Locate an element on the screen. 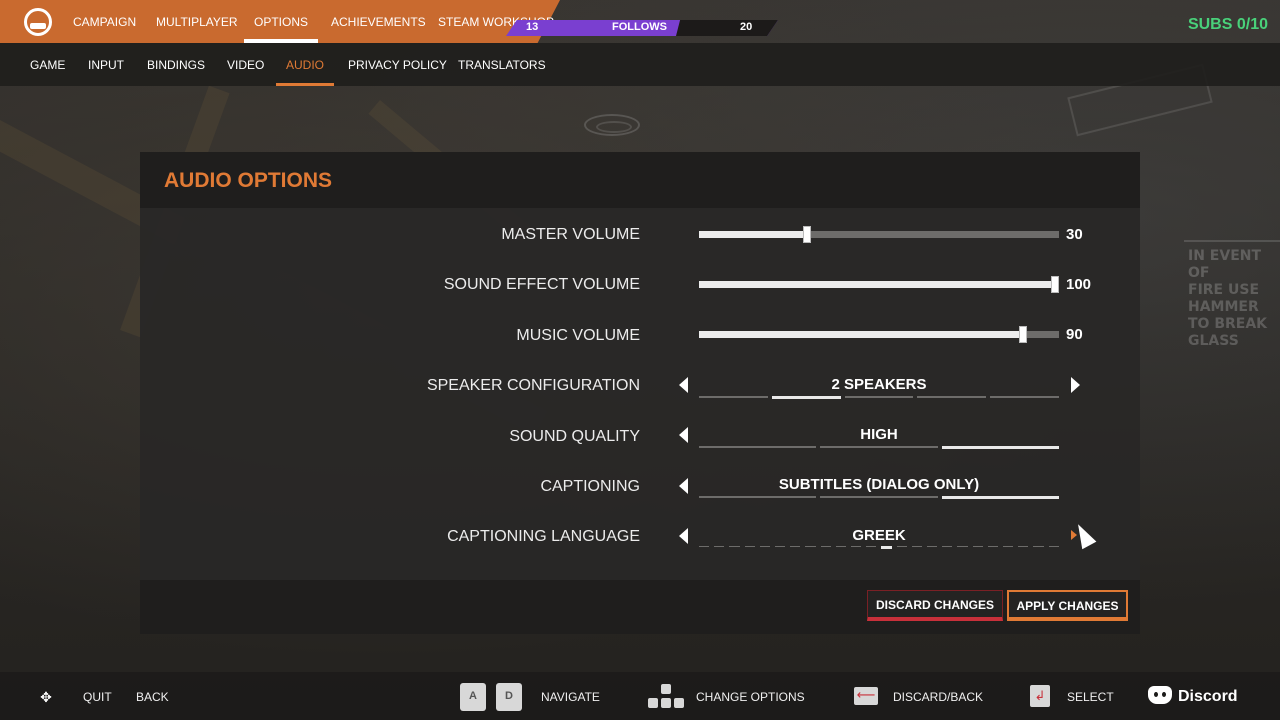 The width and height of the screenshot is (1280, 720). follows-overlay-dark is located at coordinates (727, 28).